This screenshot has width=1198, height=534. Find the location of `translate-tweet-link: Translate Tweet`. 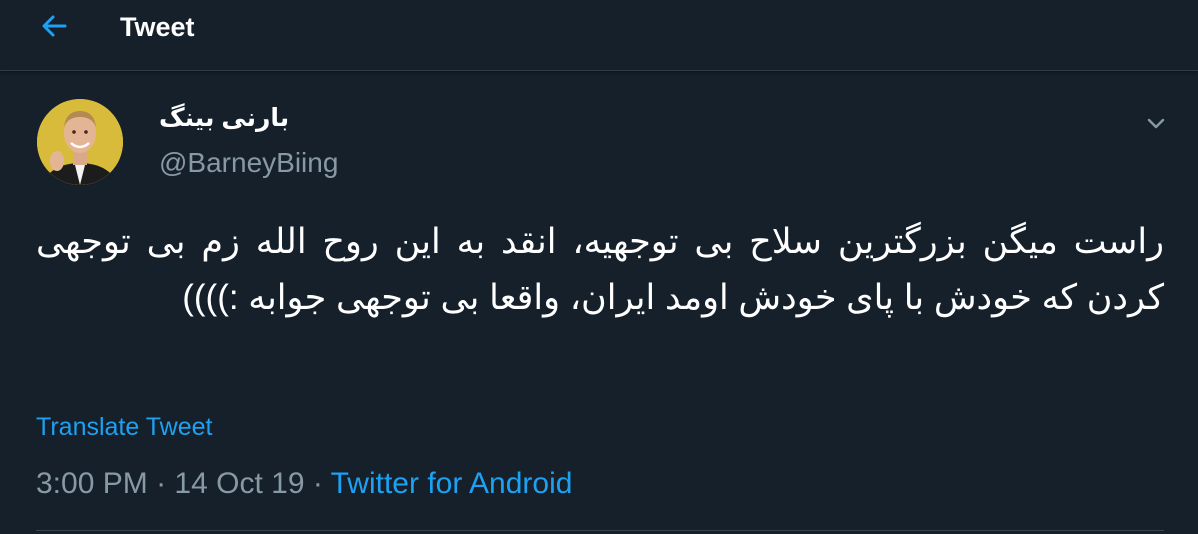

translate-tweet-link: Translate Tweet is located at coordinates (124, 427).